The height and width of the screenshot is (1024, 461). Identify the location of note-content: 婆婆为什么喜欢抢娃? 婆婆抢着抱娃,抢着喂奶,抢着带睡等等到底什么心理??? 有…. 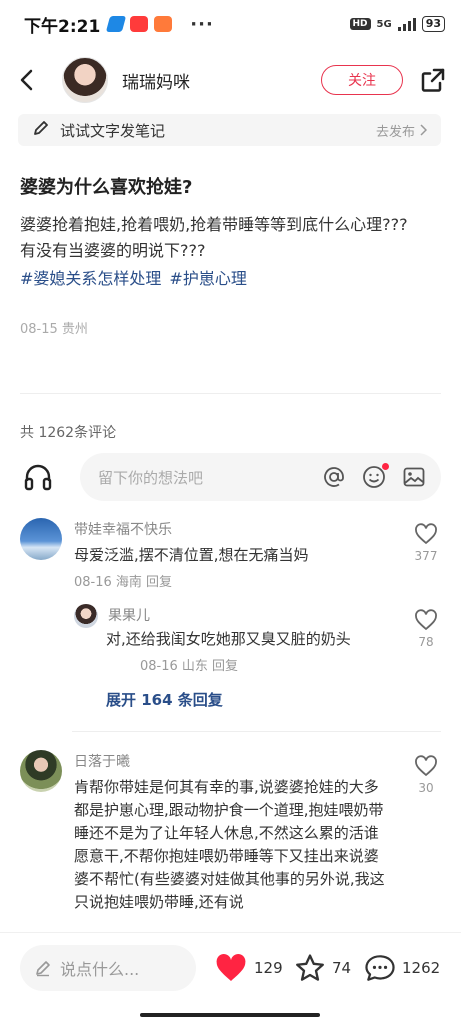
(230, 255).